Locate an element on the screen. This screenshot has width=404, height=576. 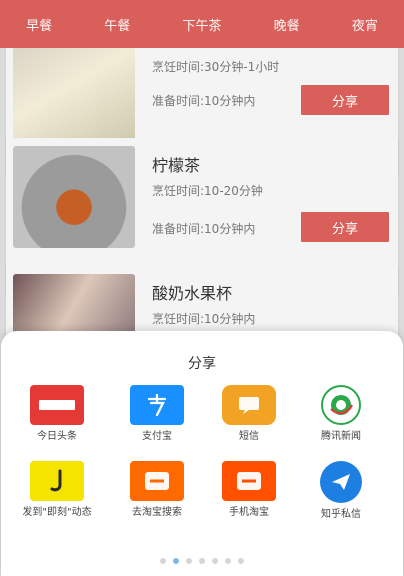
toutiao-icon is located at coordinates (57, 405).